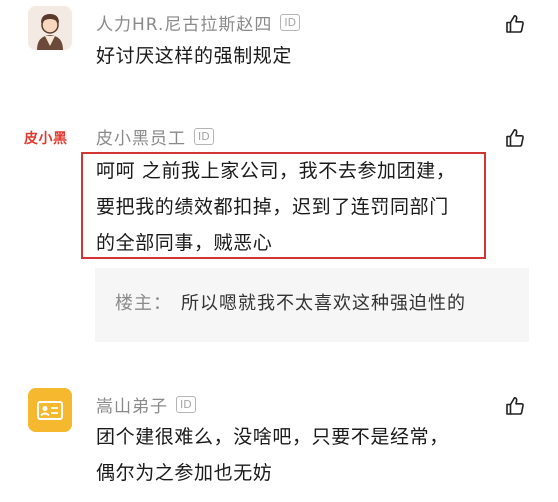  I want to click on username: 人力HR.尼古拉斯赵四, so click(184, 22).